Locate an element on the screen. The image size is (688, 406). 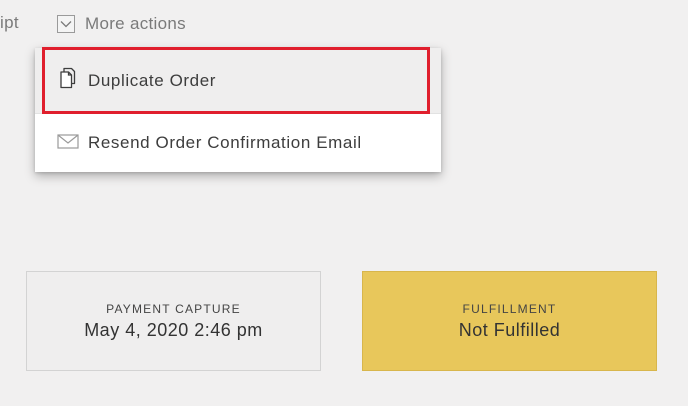
duplicate-order-label: Duplicate Order is located at coordinates (152, 80).